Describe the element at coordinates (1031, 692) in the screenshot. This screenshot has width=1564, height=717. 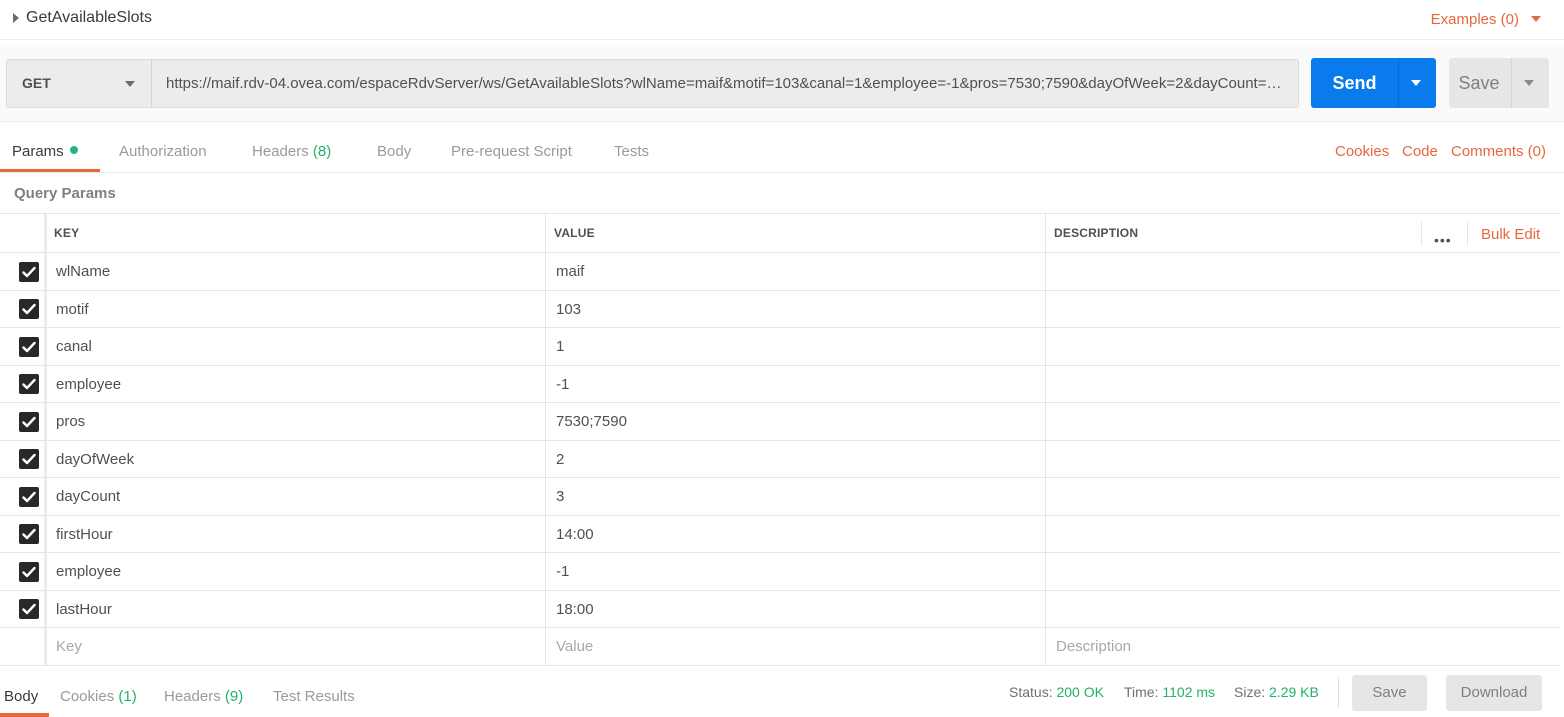
I see `status-label: Status:` at that location.